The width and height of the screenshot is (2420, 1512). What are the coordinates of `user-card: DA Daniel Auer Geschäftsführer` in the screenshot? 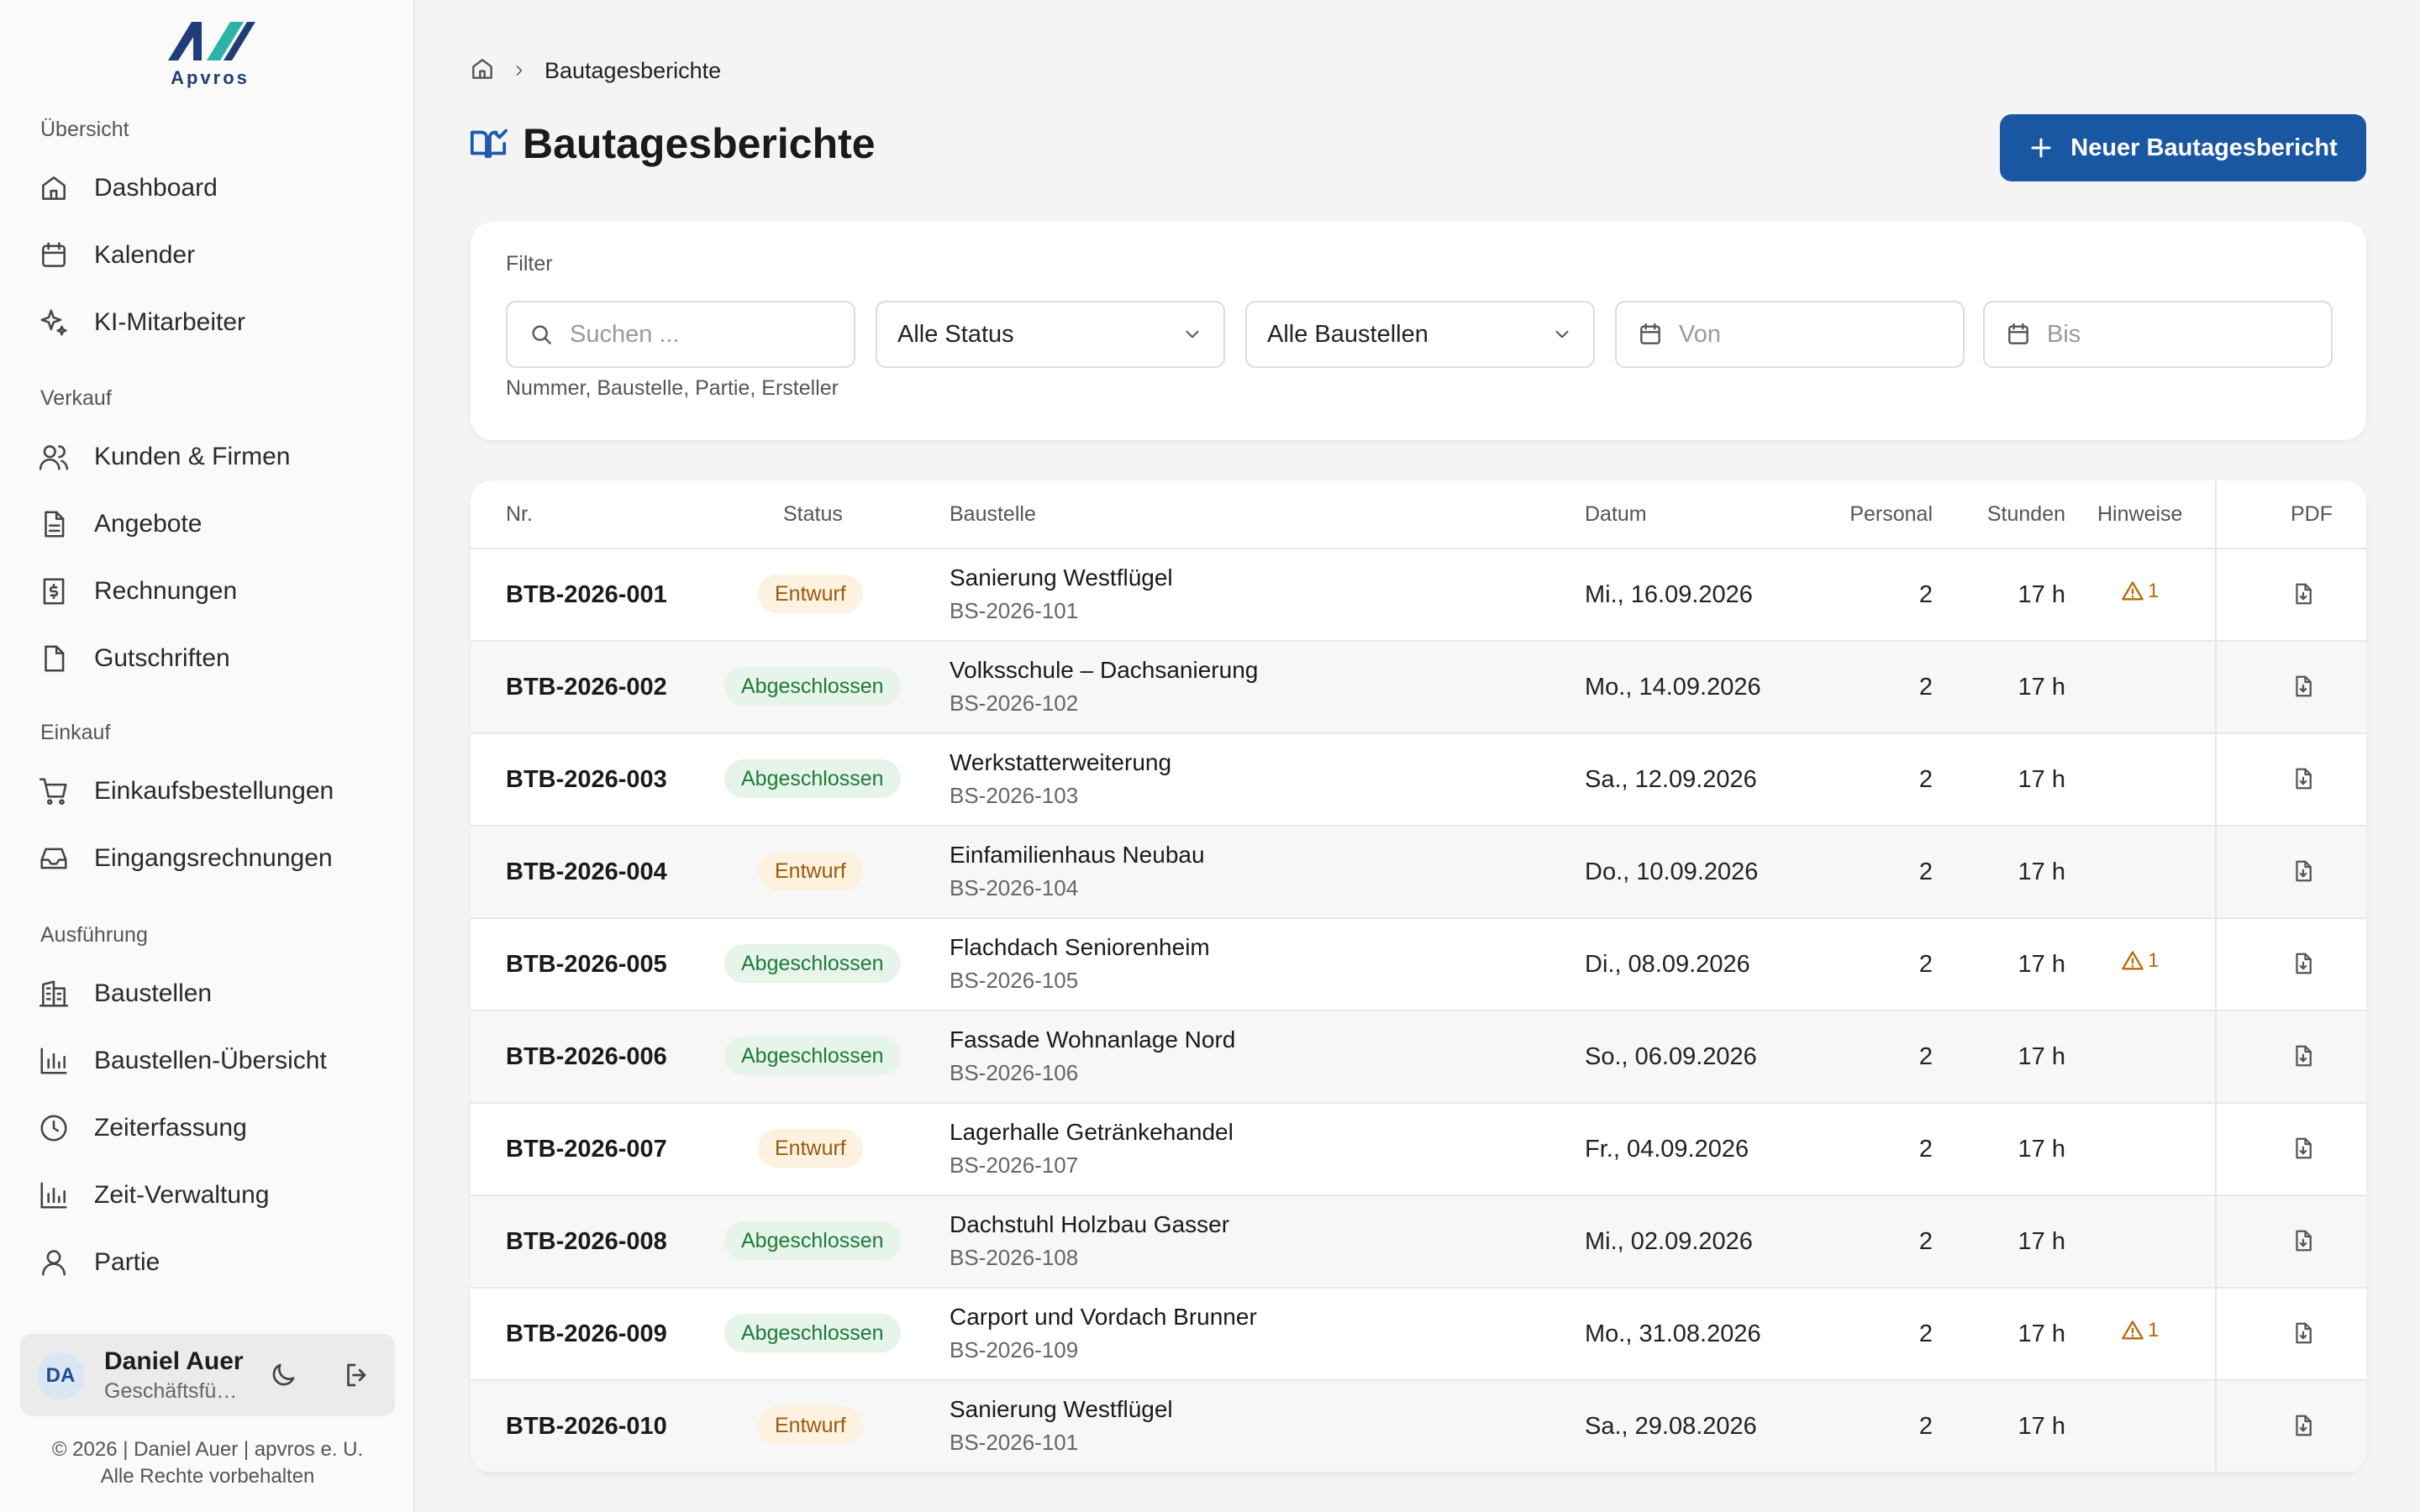 It's located at (207, 1375).